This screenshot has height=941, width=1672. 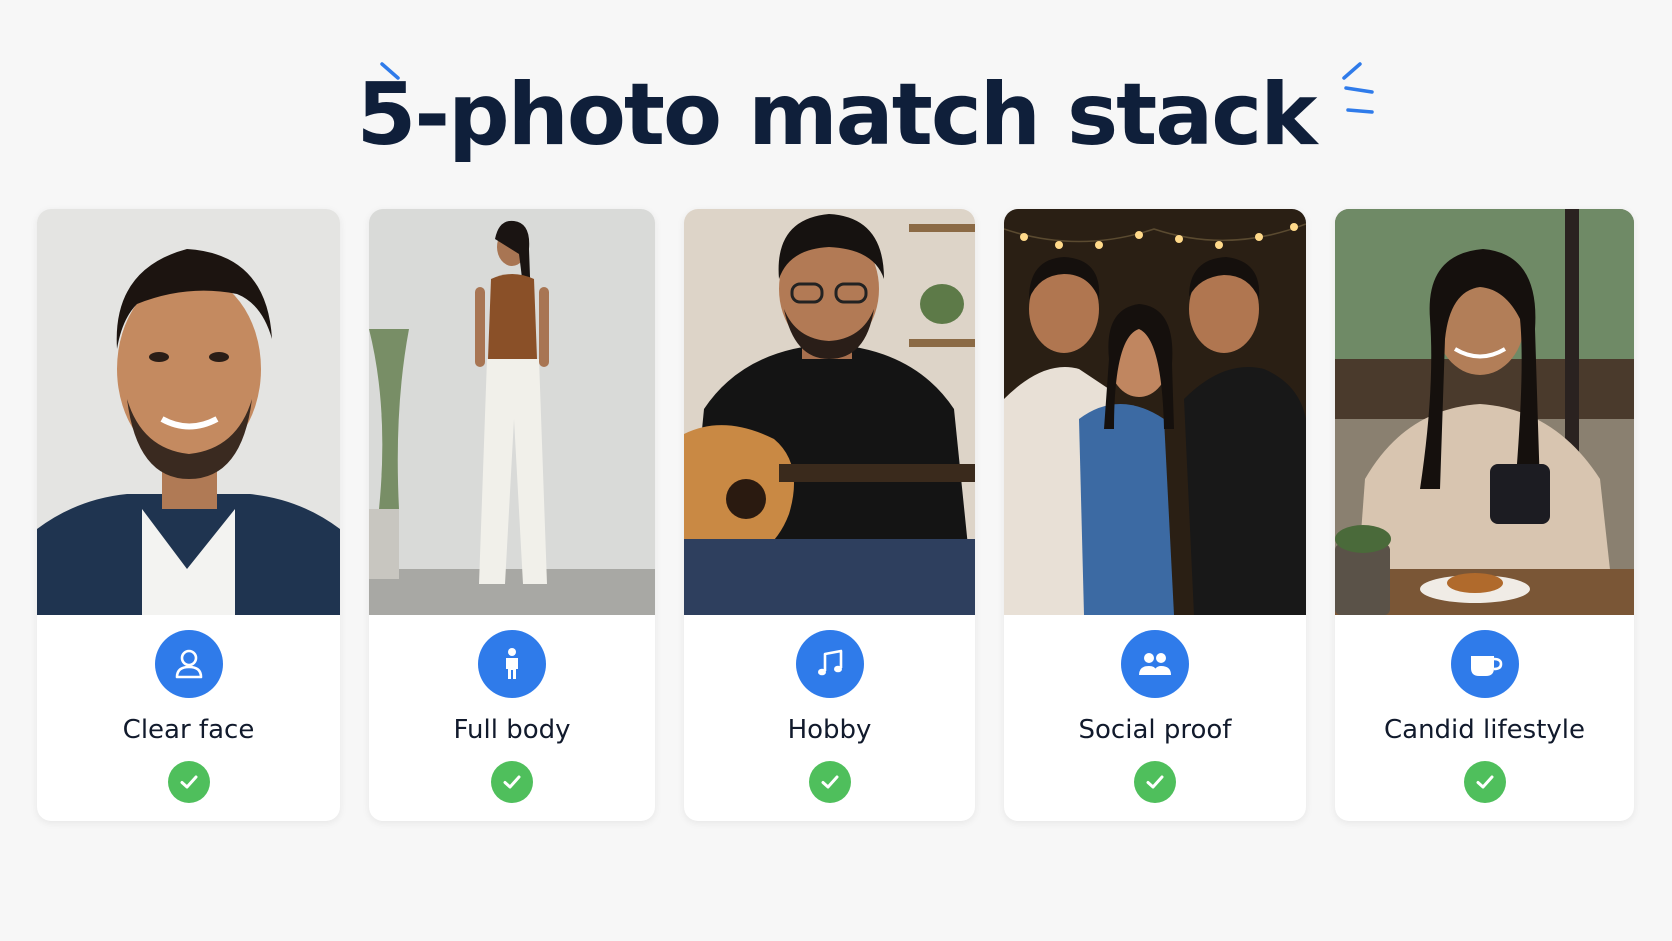 I want to click on page-title: 5-photo match stack, so click(x=837, y=115).